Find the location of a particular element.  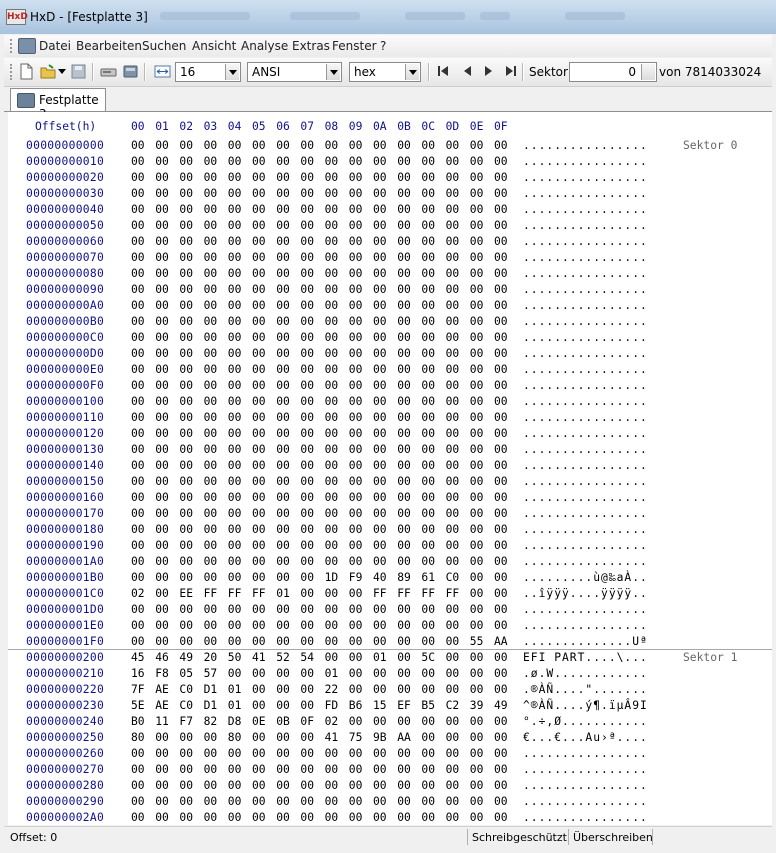

hex-byte: 52 is located at coordinates (283, 657).